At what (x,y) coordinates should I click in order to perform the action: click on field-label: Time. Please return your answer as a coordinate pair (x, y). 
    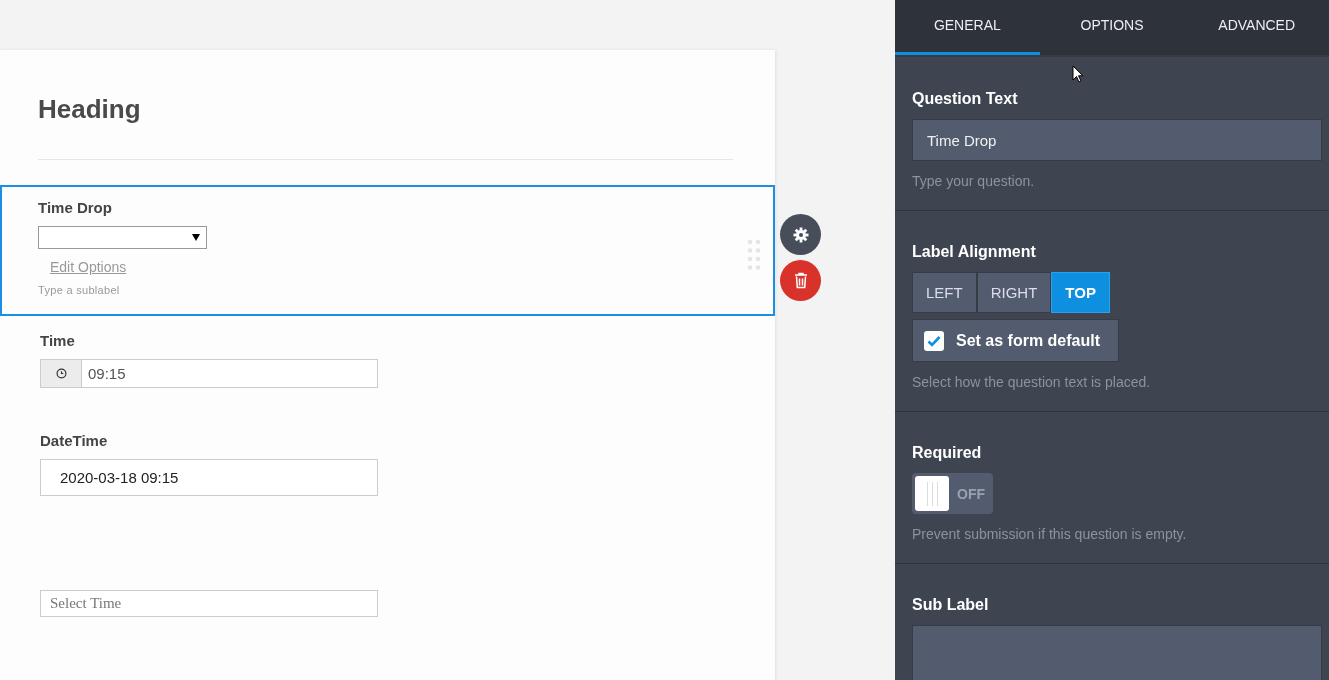
    Looking at the image, I should click on (57, 340).